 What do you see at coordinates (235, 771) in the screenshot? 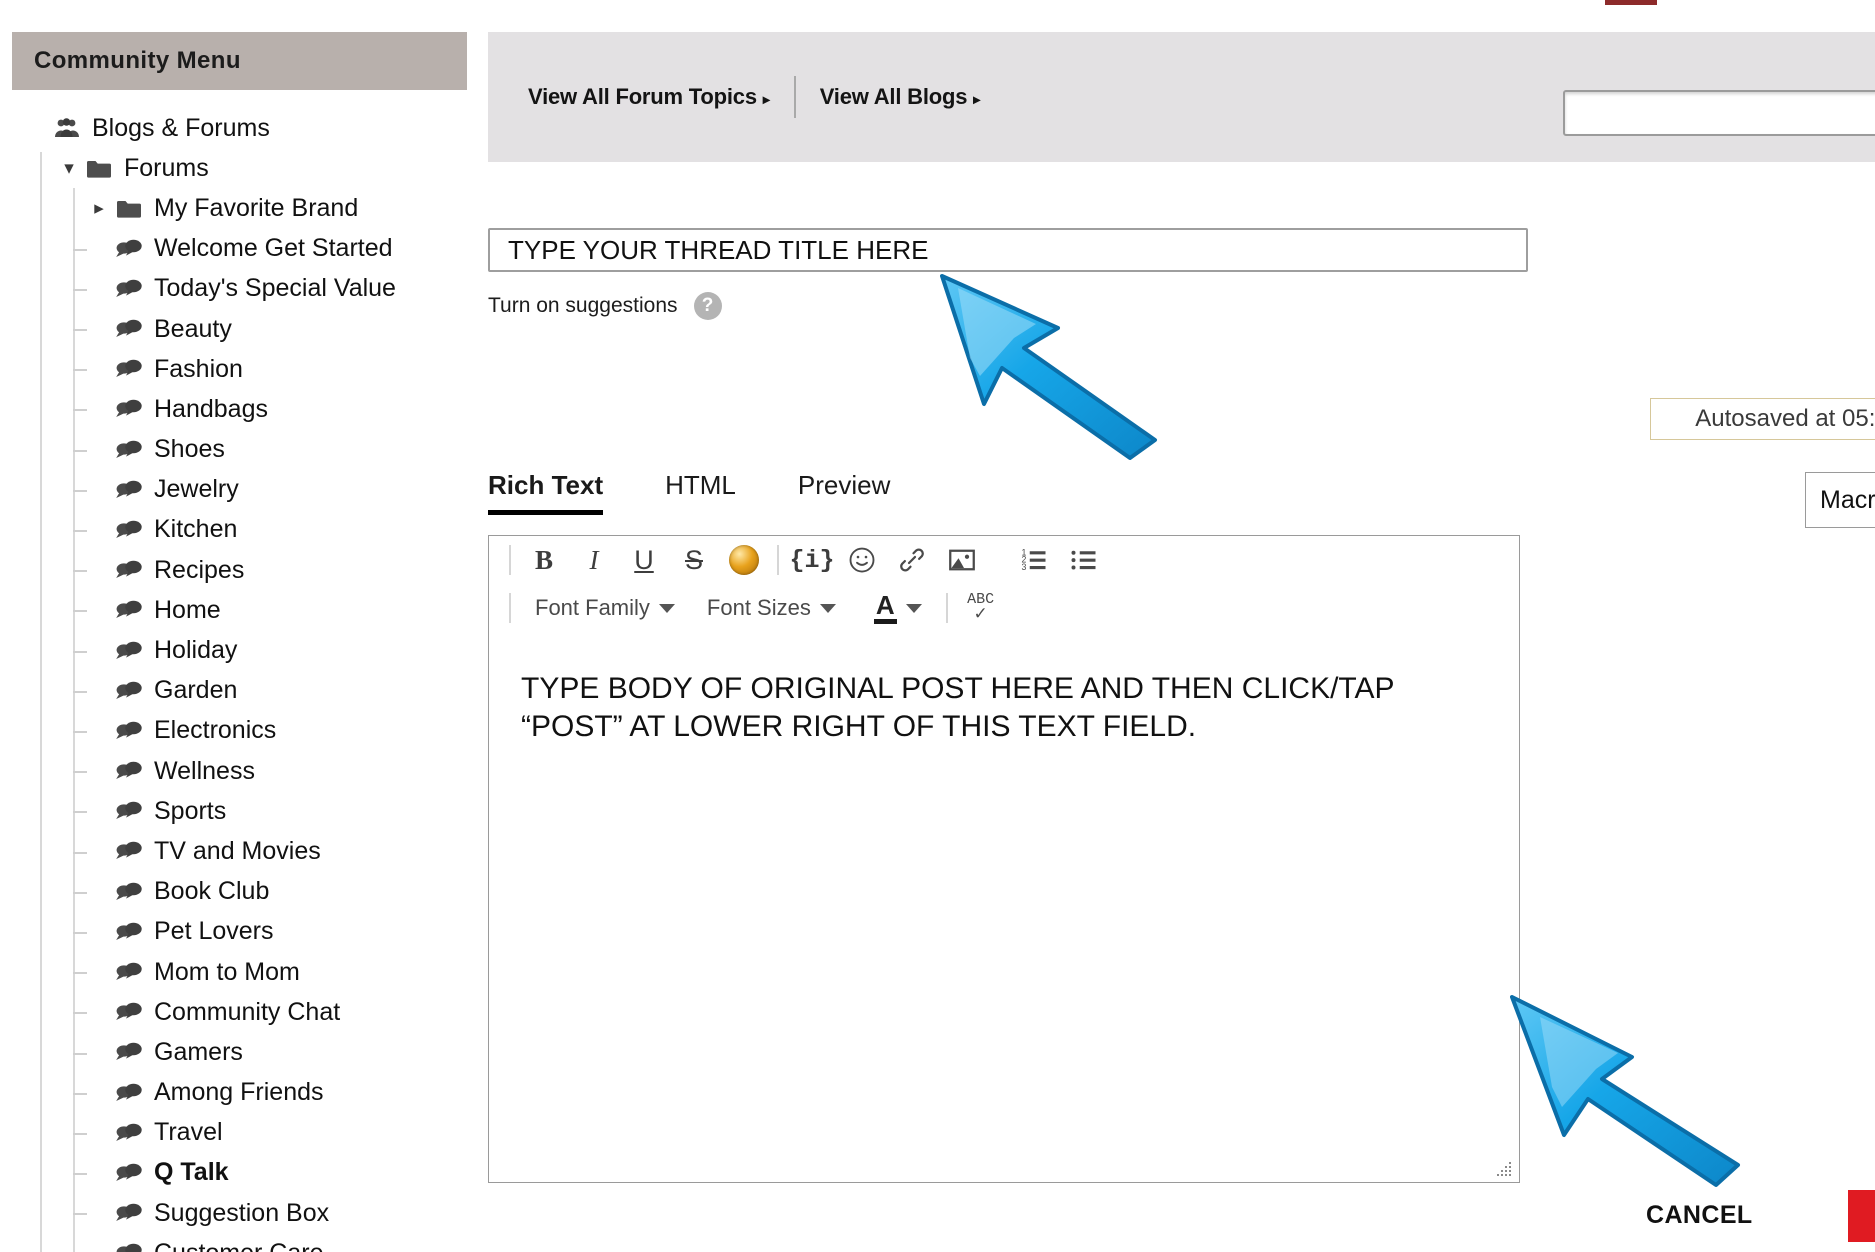
I see `sidebar-item-wellness: Wellness` at bounding box center [235, 771].